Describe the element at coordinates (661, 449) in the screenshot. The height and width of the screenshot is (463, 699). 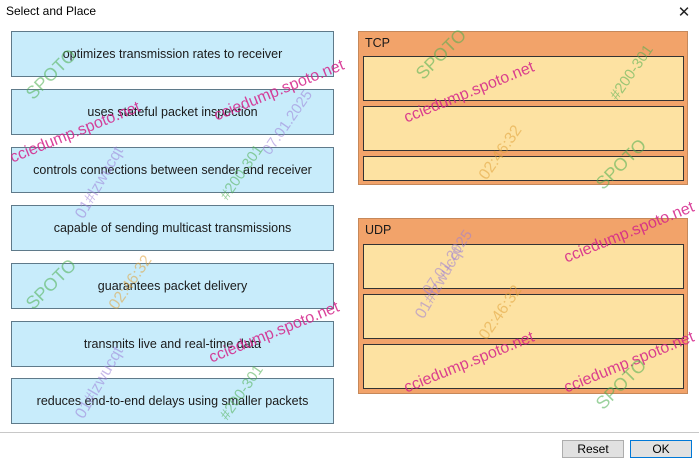
I see `ok-button: OK` at that location.